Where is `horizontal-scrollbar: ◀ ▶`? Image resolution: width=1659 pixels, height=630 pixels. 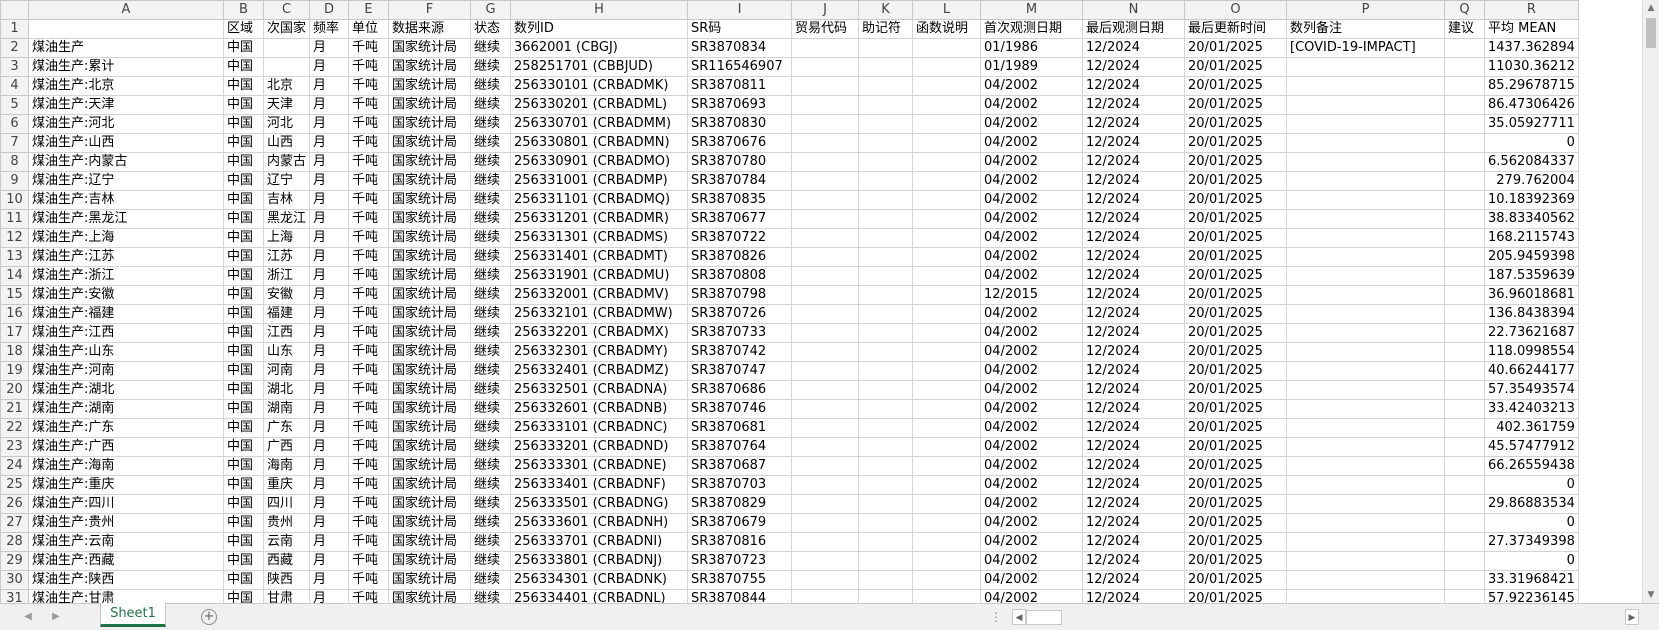 horizontal-scrollbar: ◀ ▶ is located at coordinates (1325, 617).